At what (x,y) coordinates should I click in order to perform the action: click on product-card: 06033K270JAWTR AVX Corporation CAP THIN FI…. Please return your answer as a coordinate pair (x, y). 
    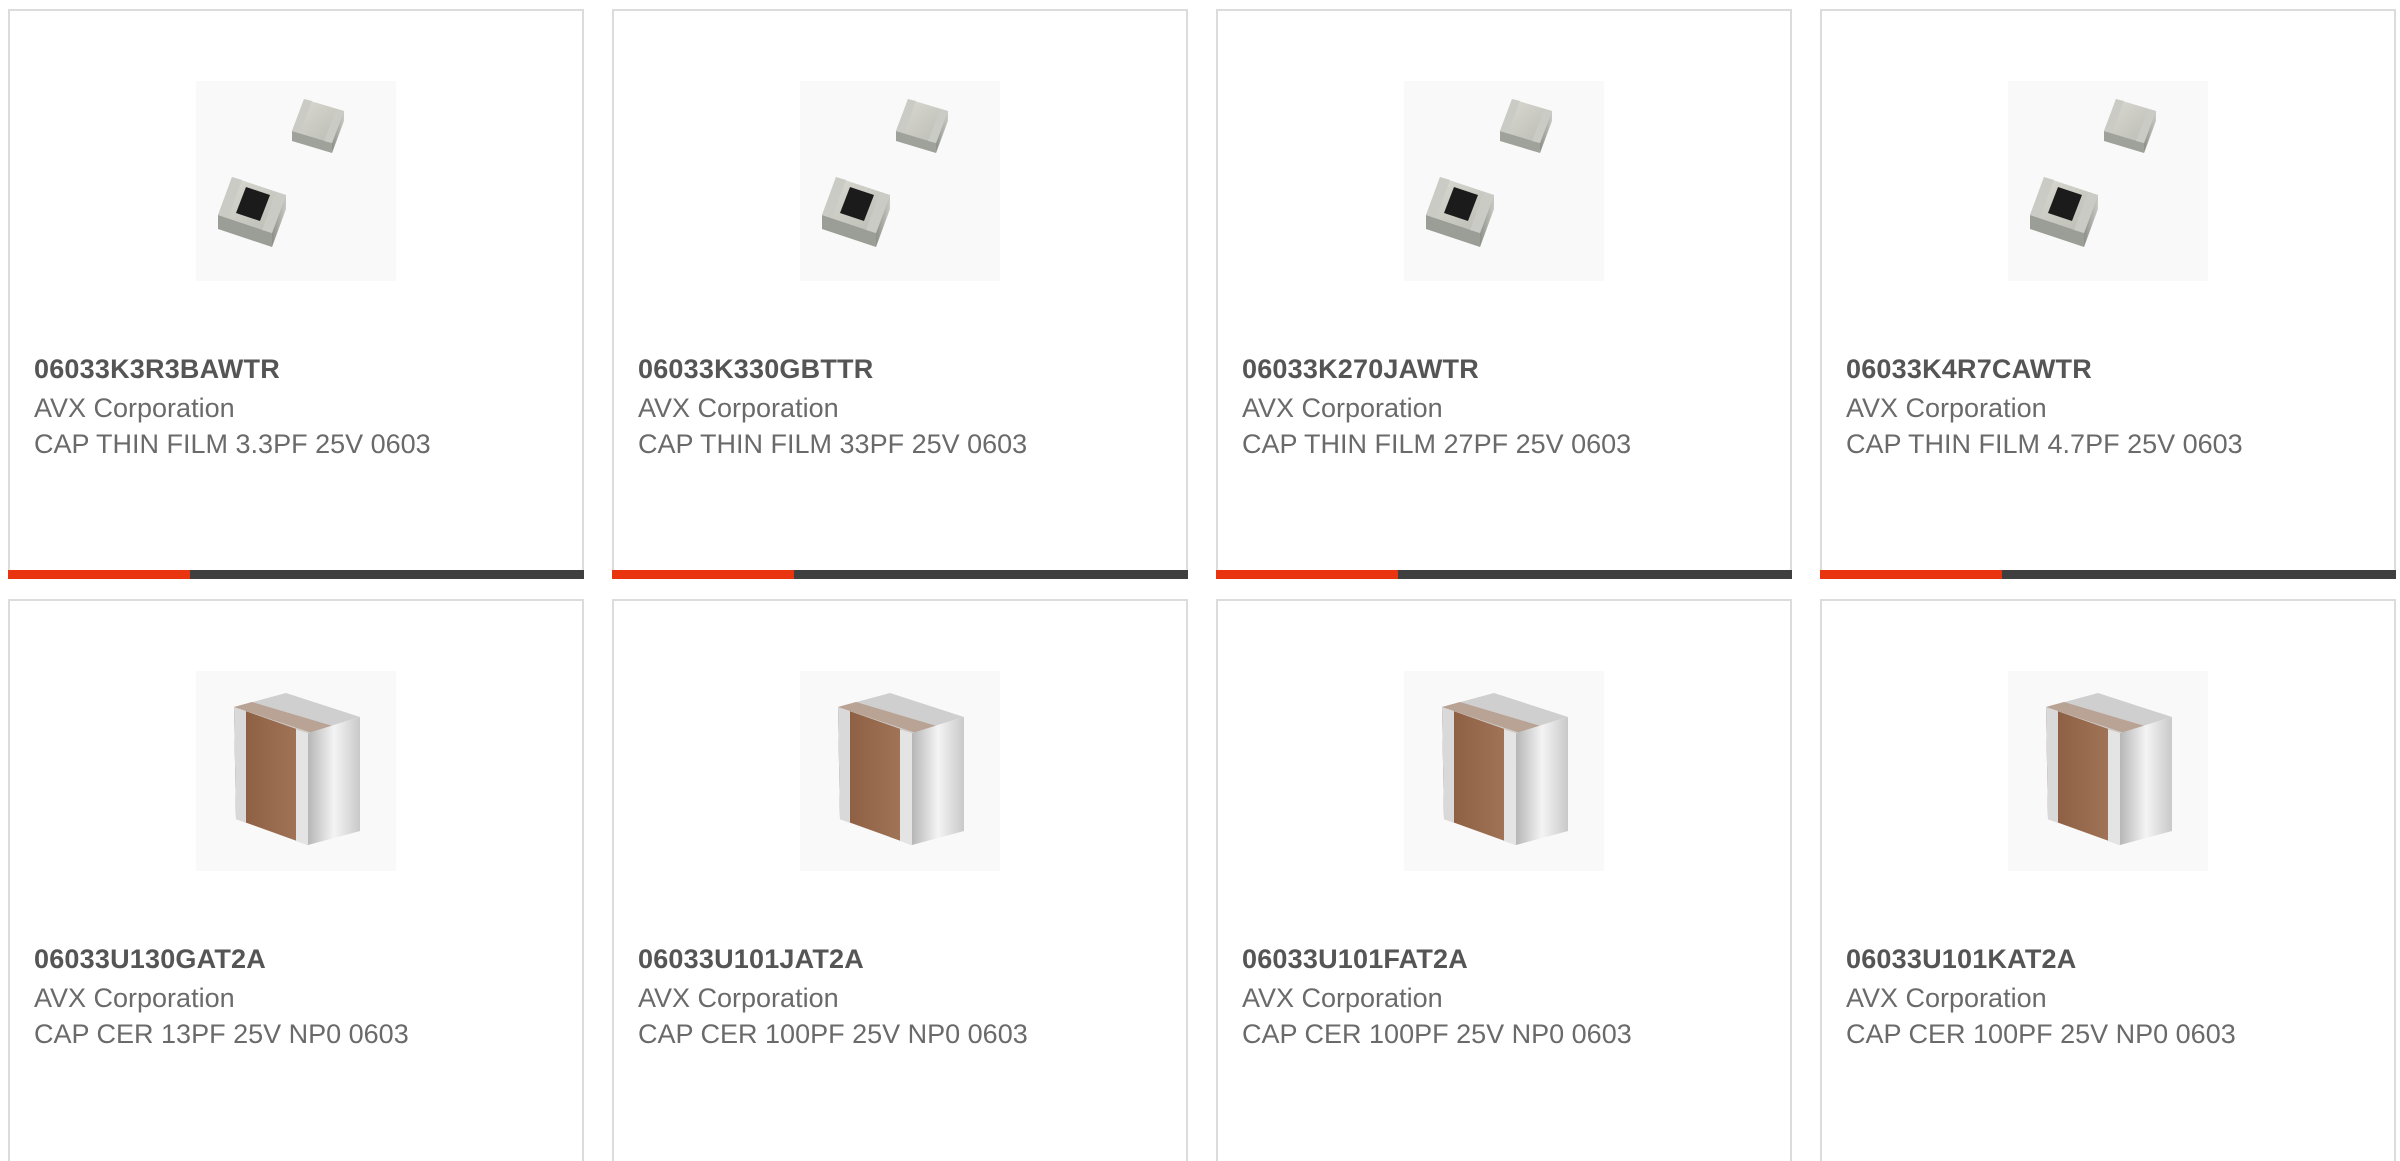
    Looking at the image, I should click on (1504, 294).